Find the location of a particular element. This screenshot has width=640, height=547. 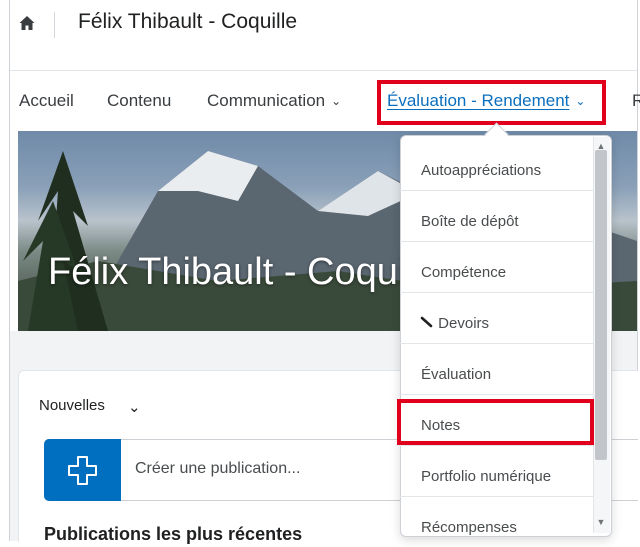

menu-item-label: Évaluation is located at coordinates (456, 374).